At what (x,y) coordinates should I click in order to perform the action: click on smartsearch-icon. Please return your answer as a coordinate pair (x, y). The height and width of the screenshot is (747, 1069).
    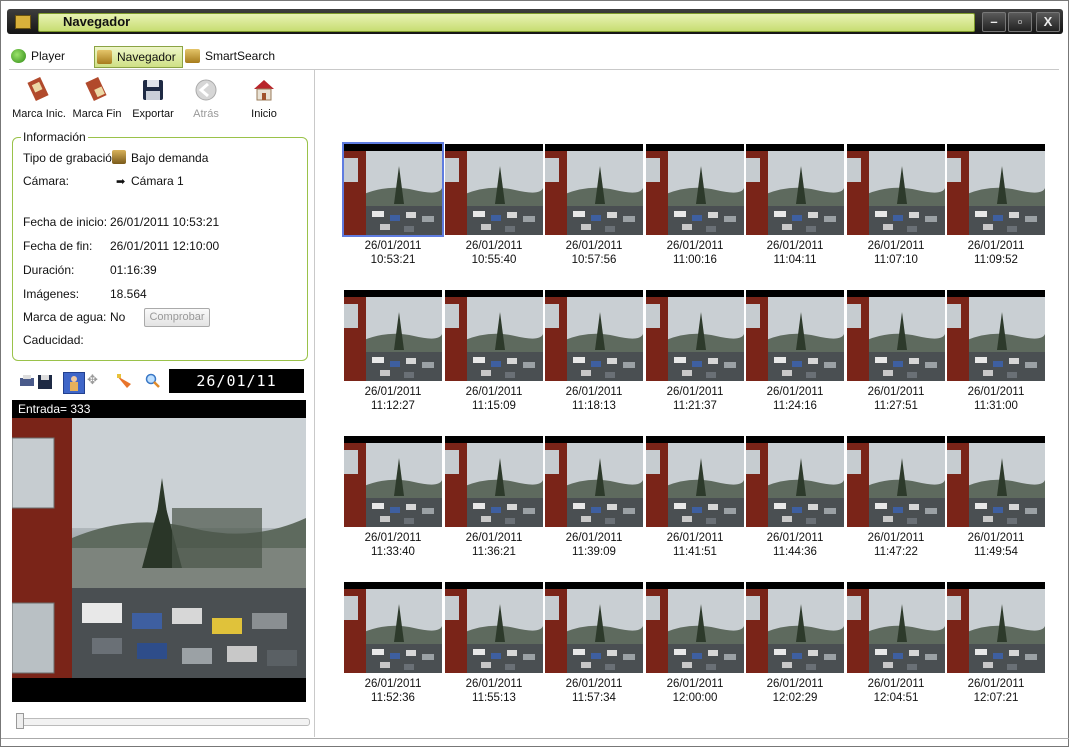
    Looking at the image, I should click on (192, 56).